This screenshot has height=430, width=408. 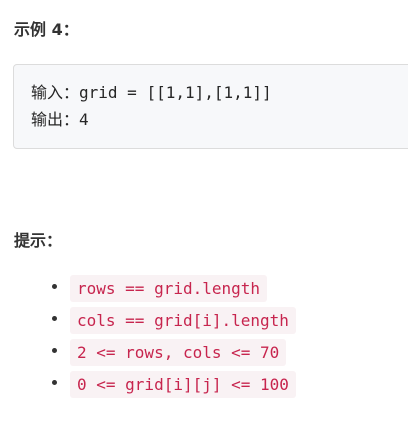 I want to click on hint-code: rows == grid.length, so click(x=169, y=288).